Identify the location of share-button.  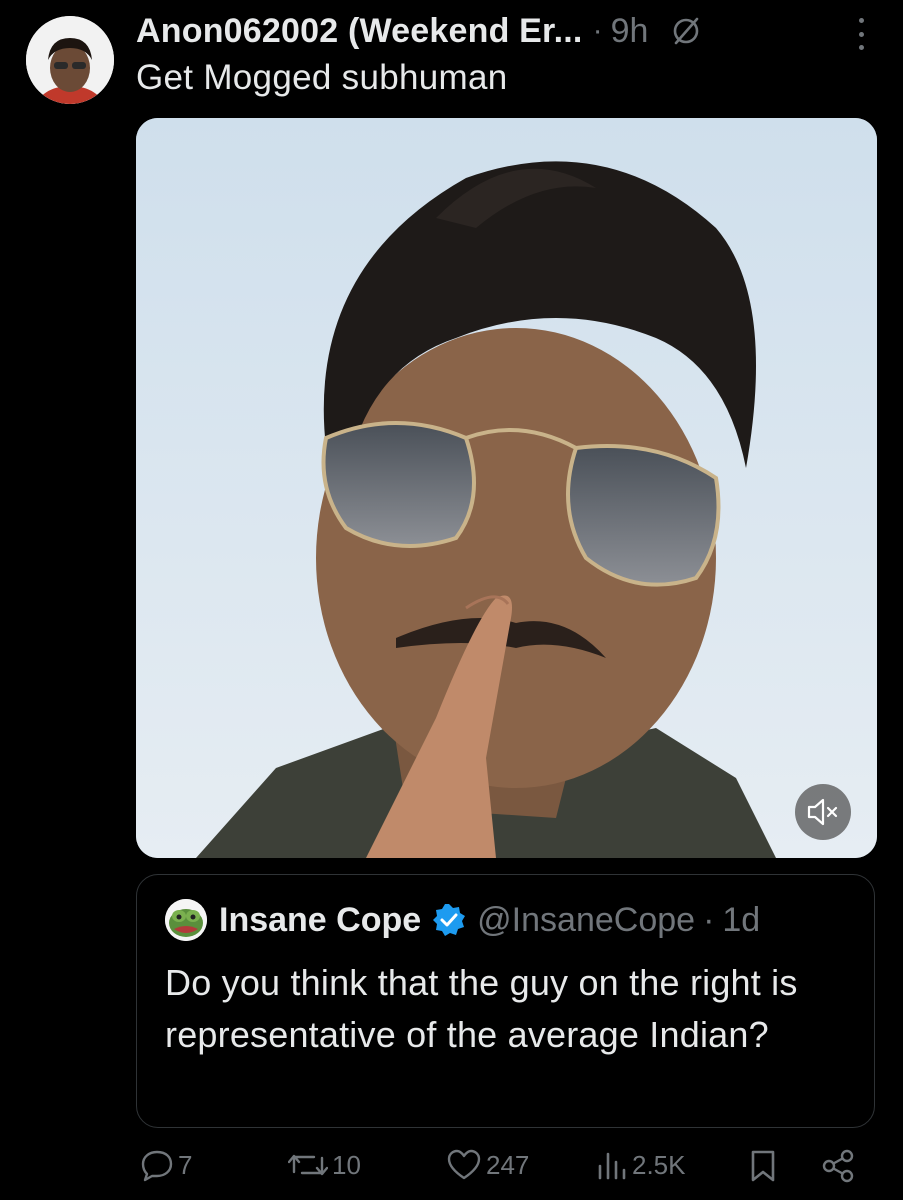
(838, 1166).